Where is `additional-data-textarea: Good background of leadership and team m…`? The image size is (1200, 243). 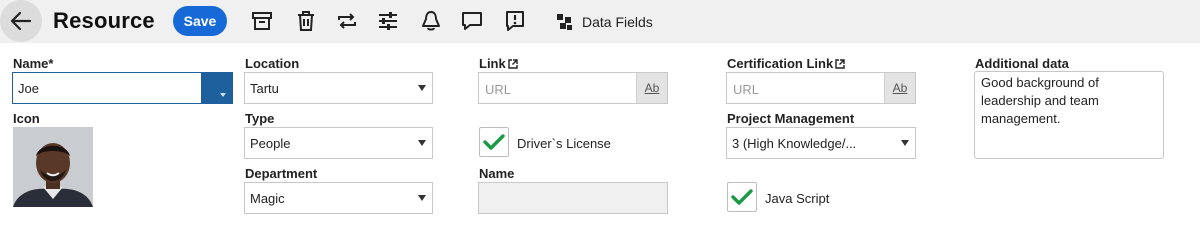 additional-data-textarea: Good background of leadership and team m… is located at coordinates (1069, 115).